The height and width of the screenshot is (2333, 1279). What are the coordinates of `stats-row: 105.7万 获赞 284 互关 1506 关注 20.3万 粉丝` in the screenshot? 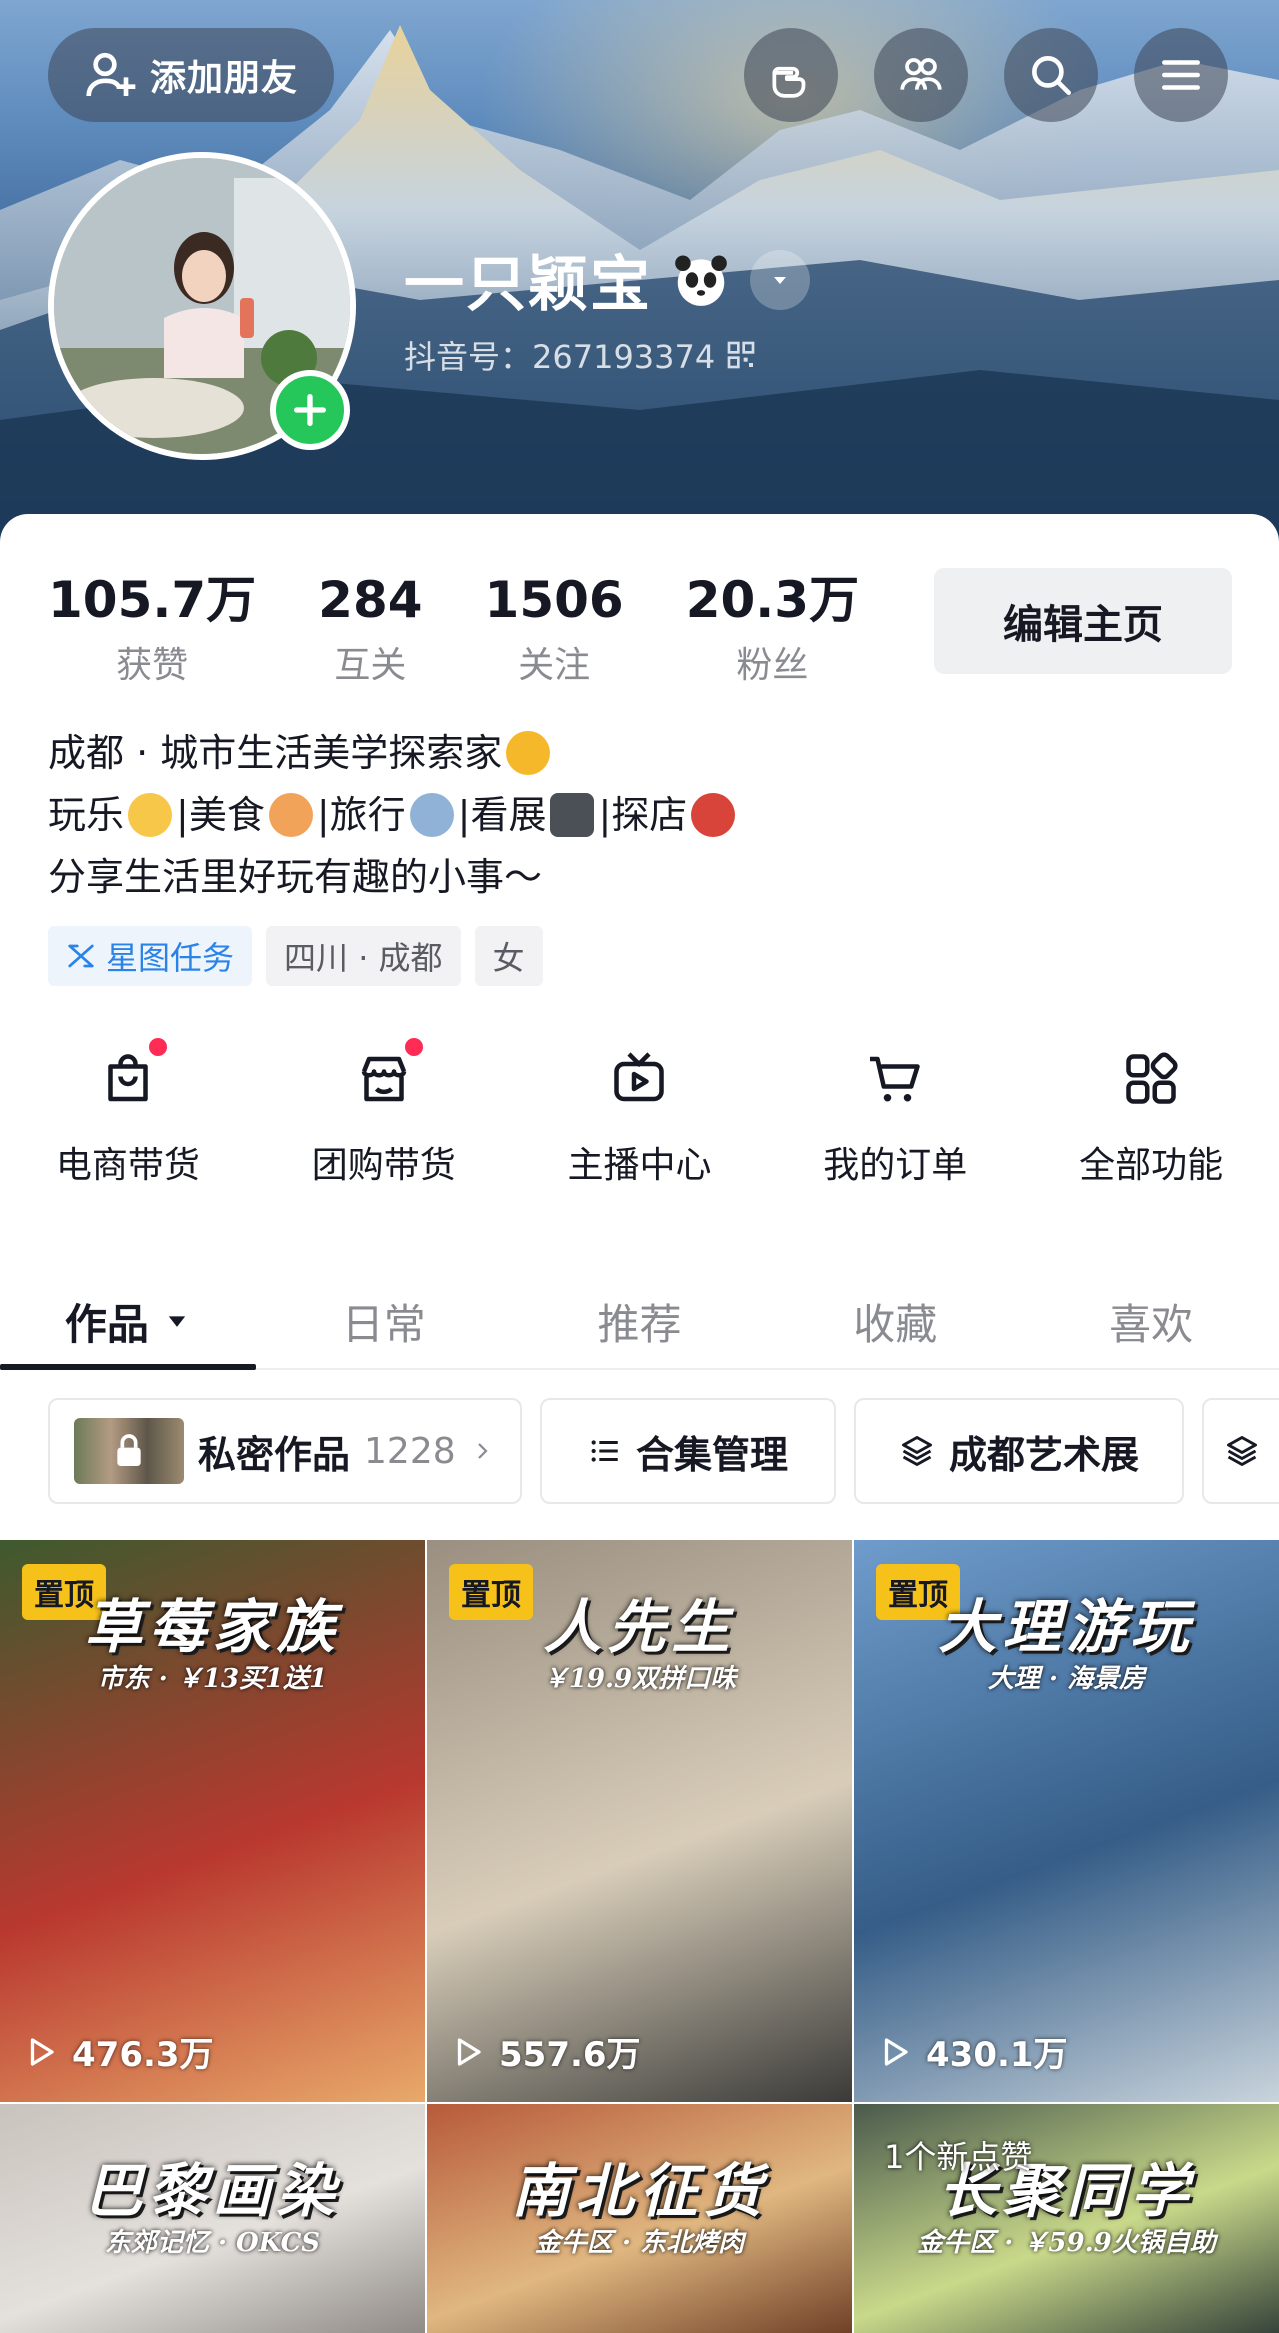 It's located at (484, 629).